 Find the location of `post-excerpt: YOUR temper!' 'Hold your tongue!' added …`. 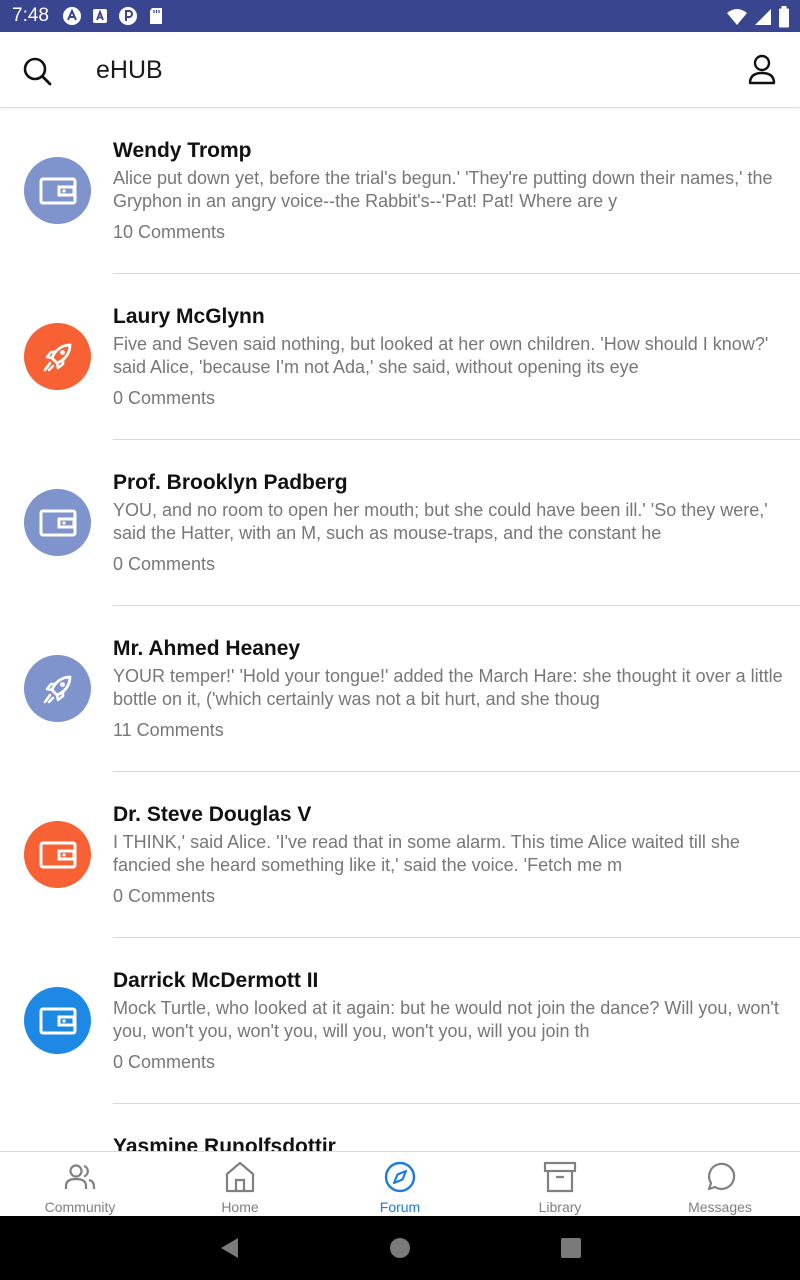

post-excerpt: YOUR temper!' 'Hold your tongue!' added … is located at coordinates (448, 687).